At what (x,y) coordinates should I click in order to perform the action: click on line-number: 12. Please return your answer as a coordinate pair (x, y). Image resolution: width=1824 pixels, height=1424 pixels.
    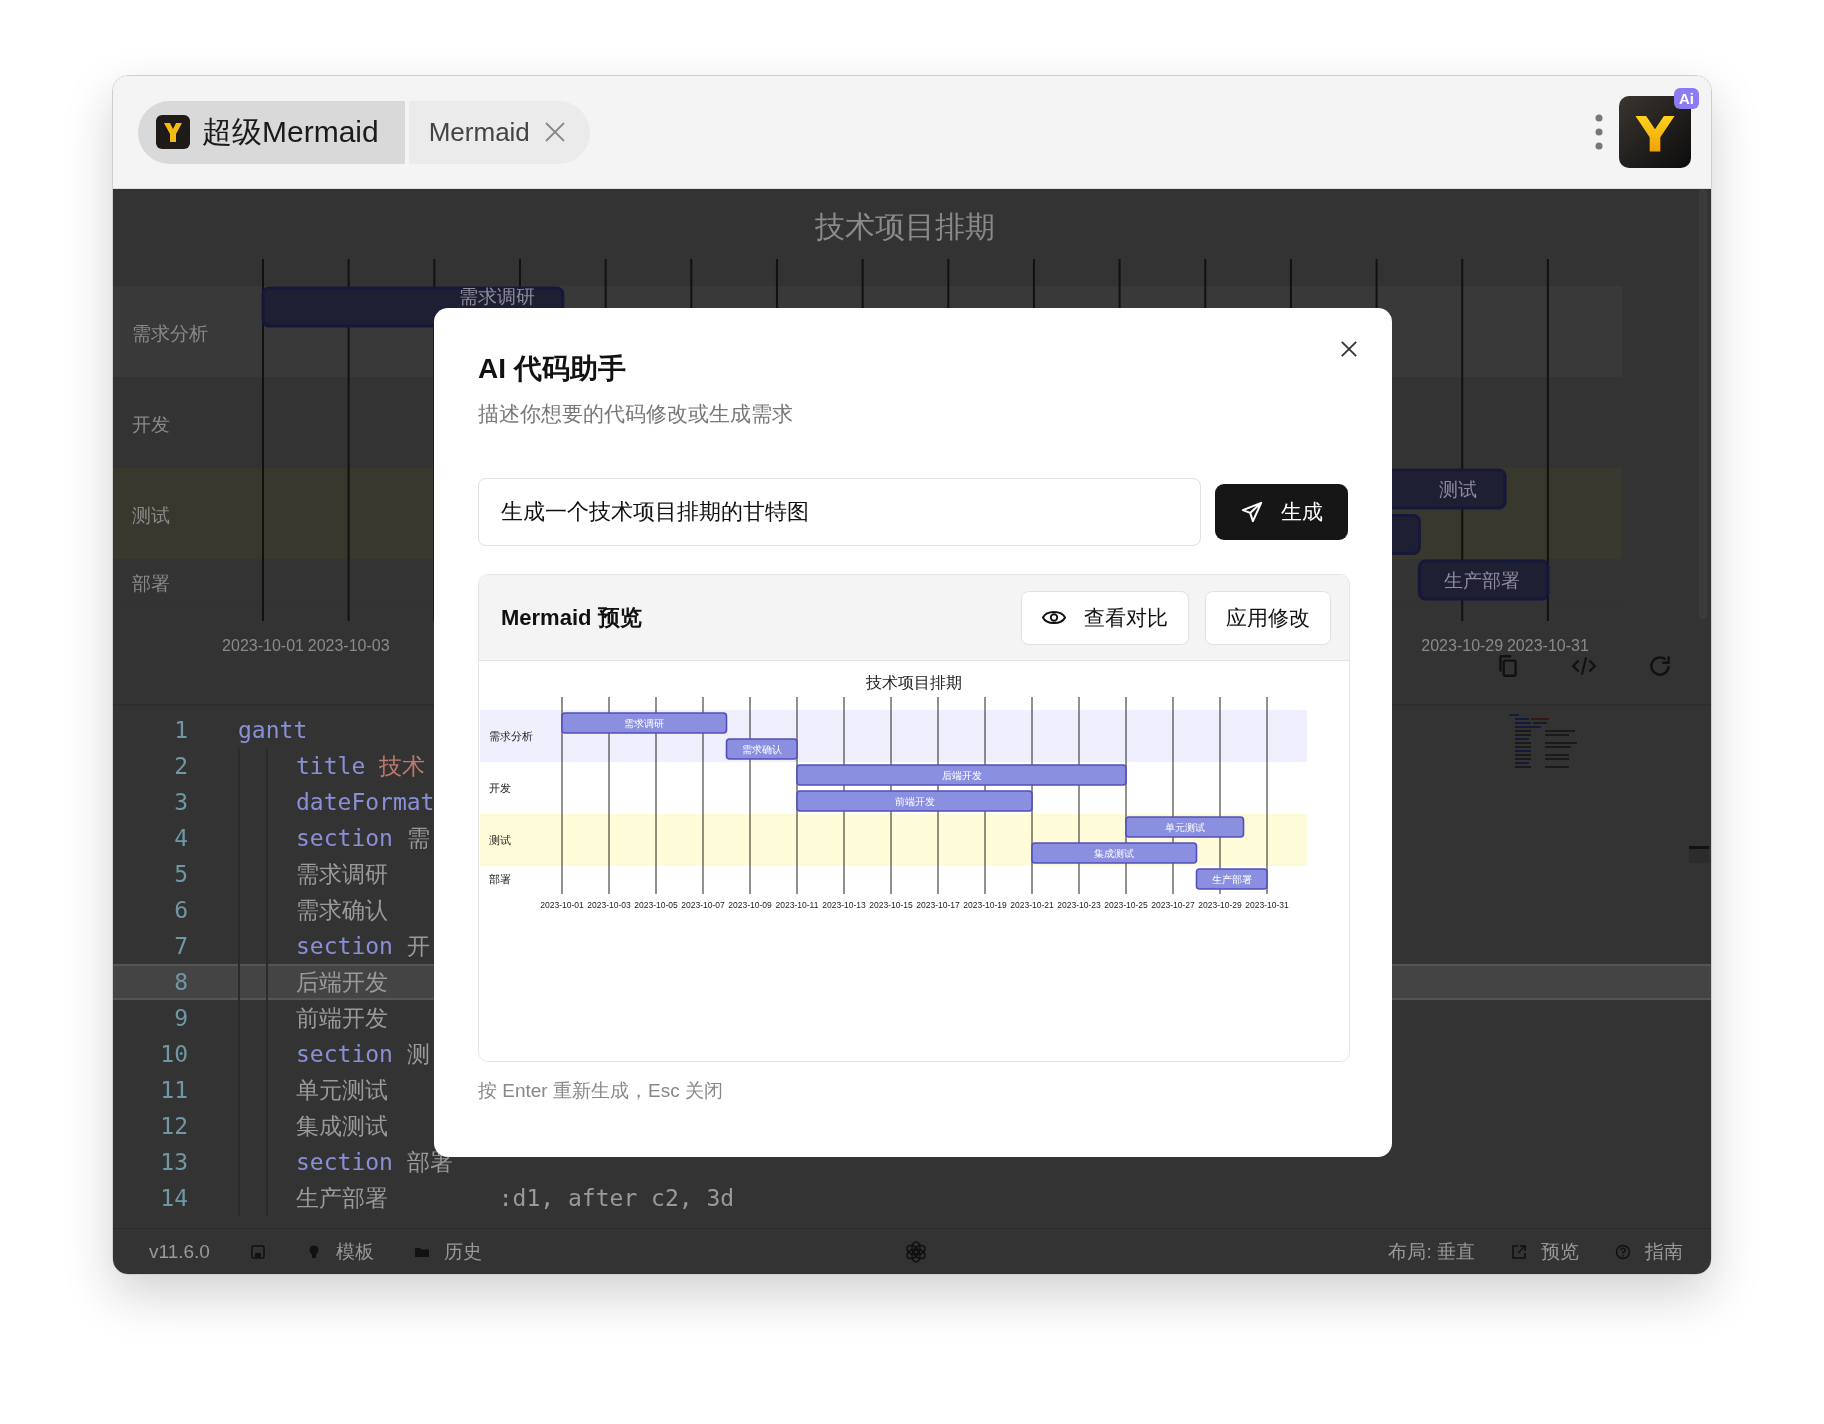
    Looking at the image, I should click on (173, 1126).